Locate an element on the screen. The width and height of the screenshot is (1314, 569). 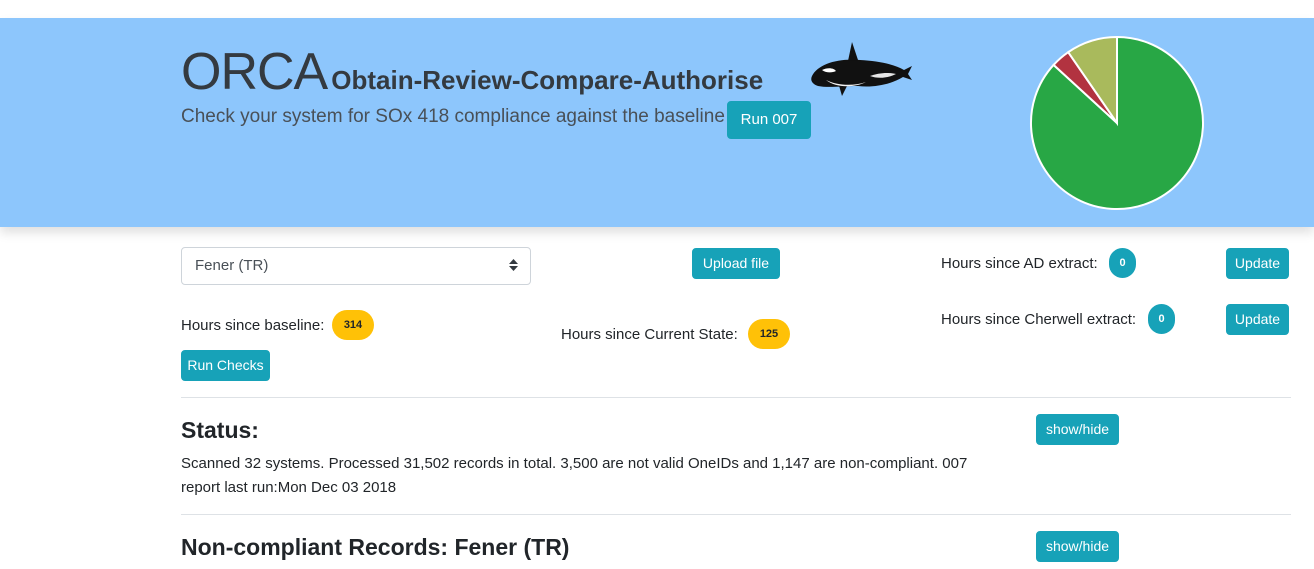
cherwell-extract-label: Hours since Cherwell extract: is located at coordinates (1039, 319).